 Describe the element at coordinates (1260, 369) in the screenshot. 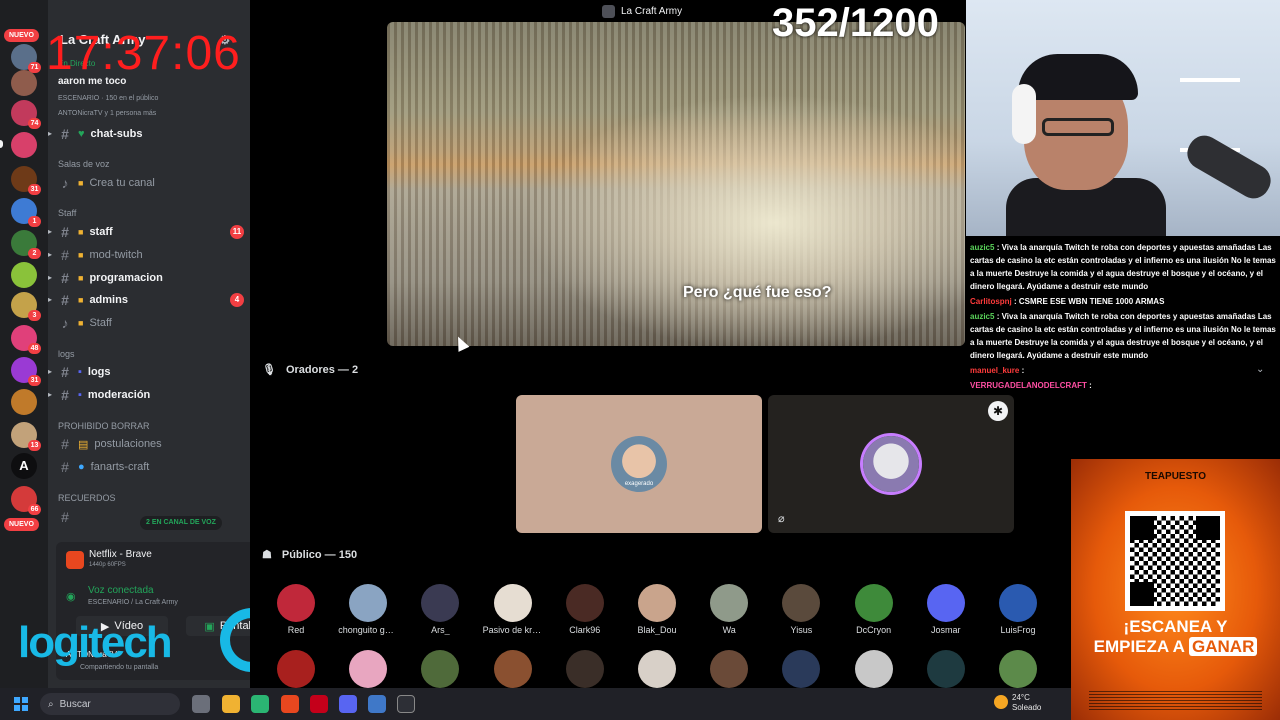

I see `chevron-down-icon: ⌄` at that location.